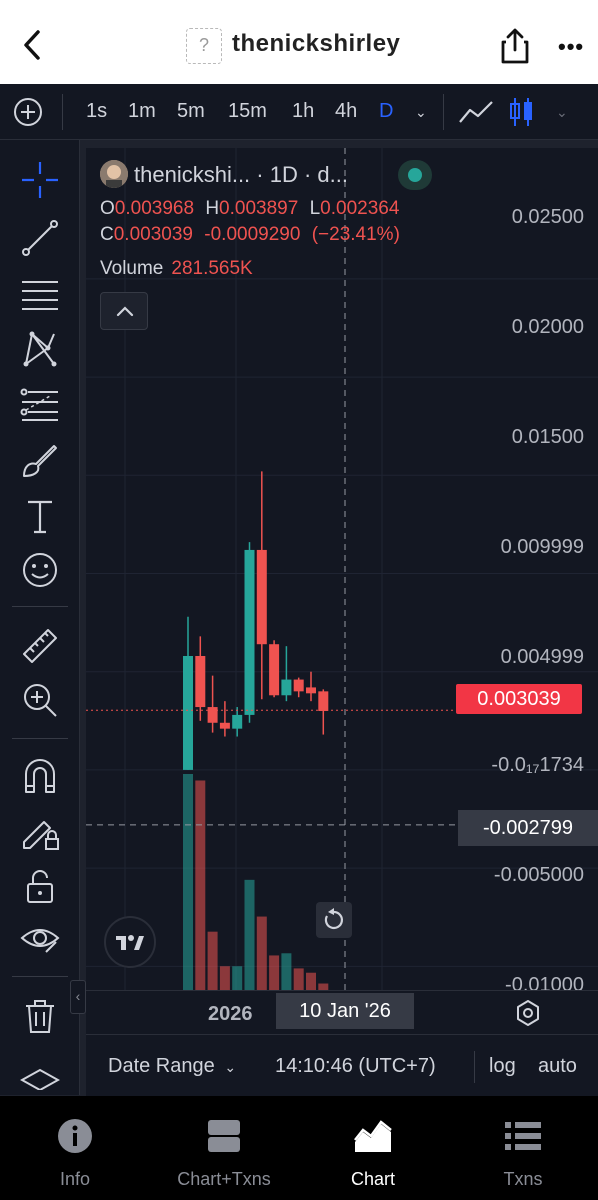  Describe the element at coordinates (224, 1179) in the screenshot. I see `nav-label: Chart+Txns` at that location.